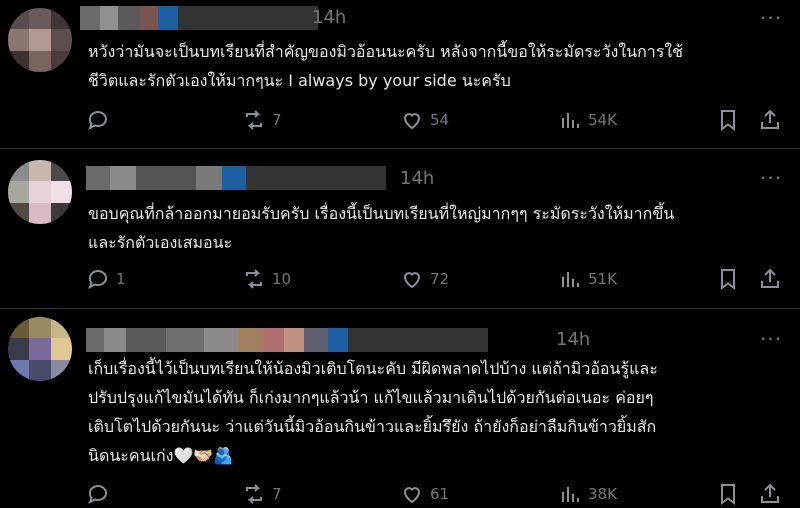  I want to click on reply-count: 1, so click(121, 279).